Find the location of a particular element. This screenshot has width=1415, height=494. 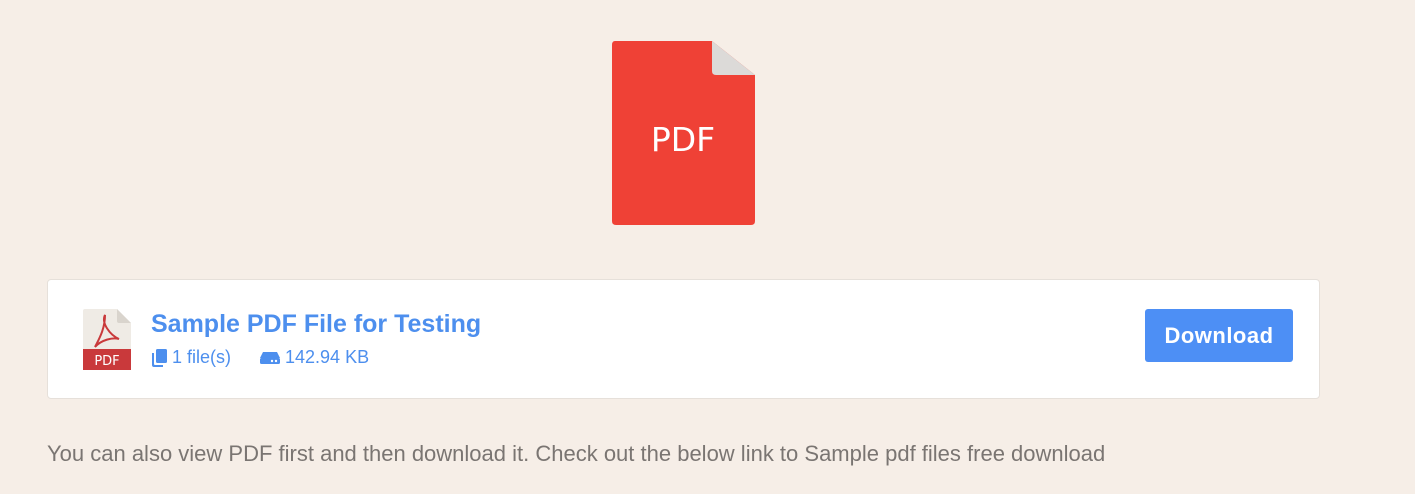

pdf-file-icon: PDF is located at coordinates (107, 339).